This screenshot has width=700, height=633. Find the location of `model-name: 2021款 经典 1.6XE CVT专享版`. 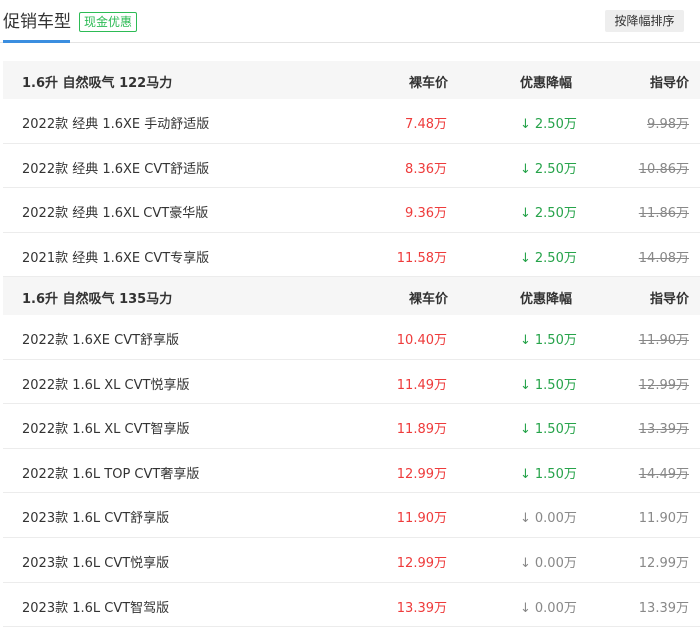

model-name: 2021款 经典 1.6XE CVT专享版 is located at coordinates (115, 256).